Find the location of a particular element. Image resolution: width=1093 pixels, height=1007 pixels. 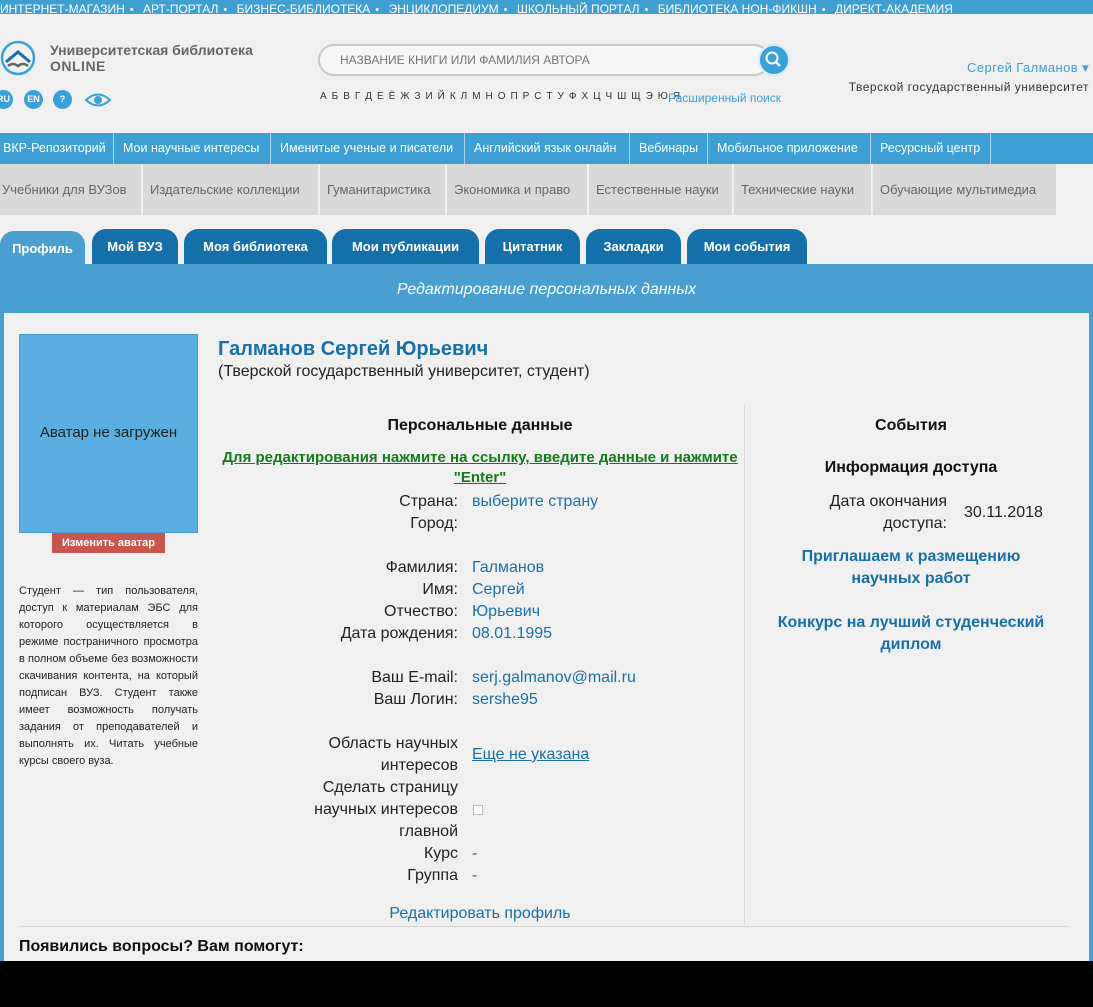

login-label: Ваш Логин: is located at coordinates (415, 699).